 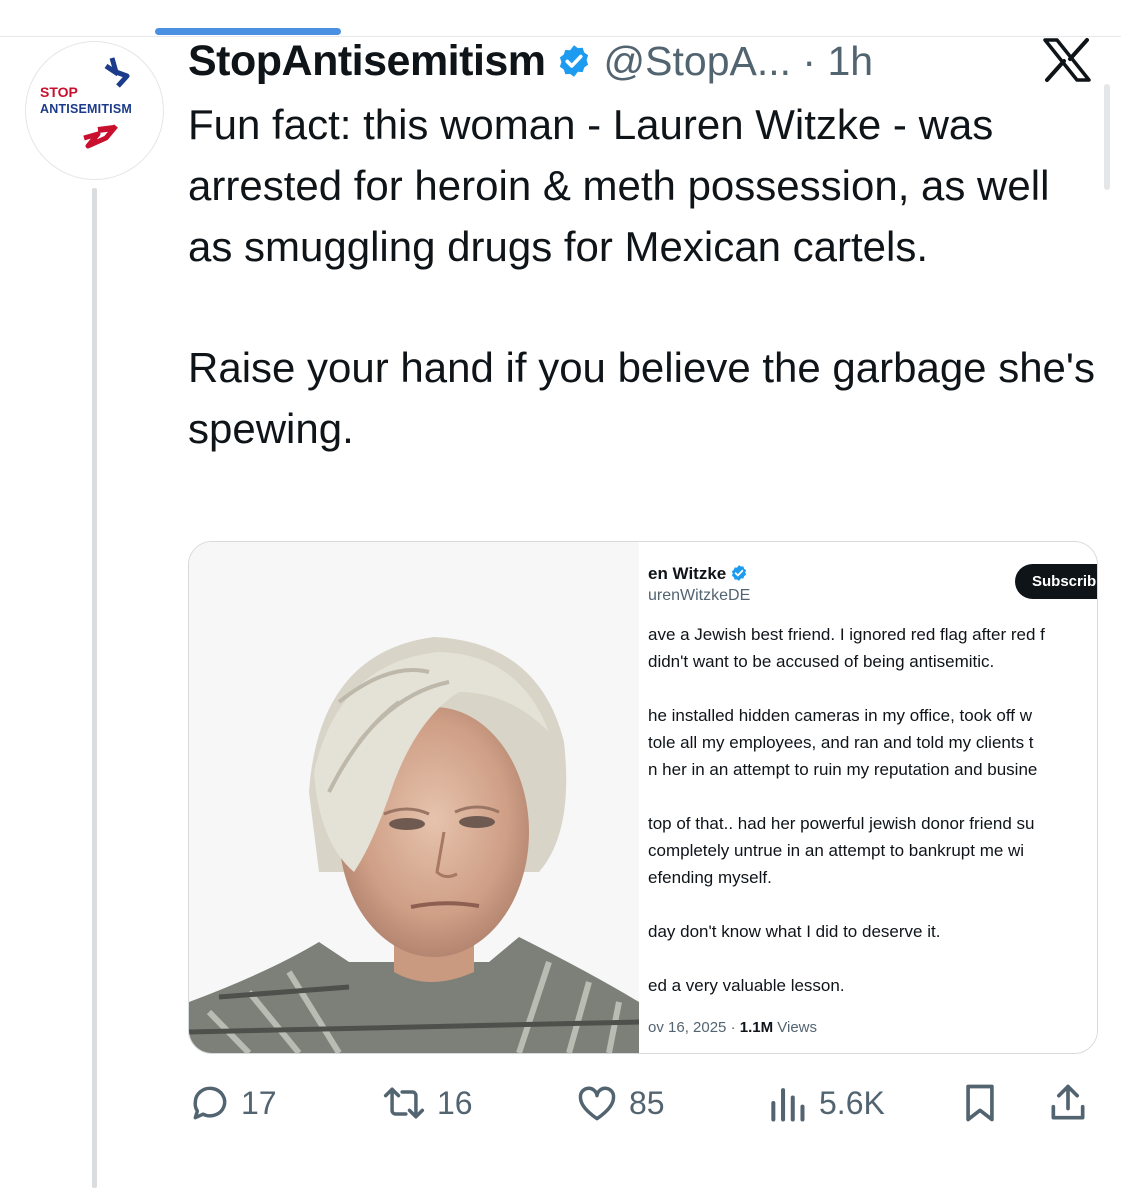 What do you see at coordinates (94, 688) in the screenshot?
I see `thread-line` at bounding box center [94, 688].